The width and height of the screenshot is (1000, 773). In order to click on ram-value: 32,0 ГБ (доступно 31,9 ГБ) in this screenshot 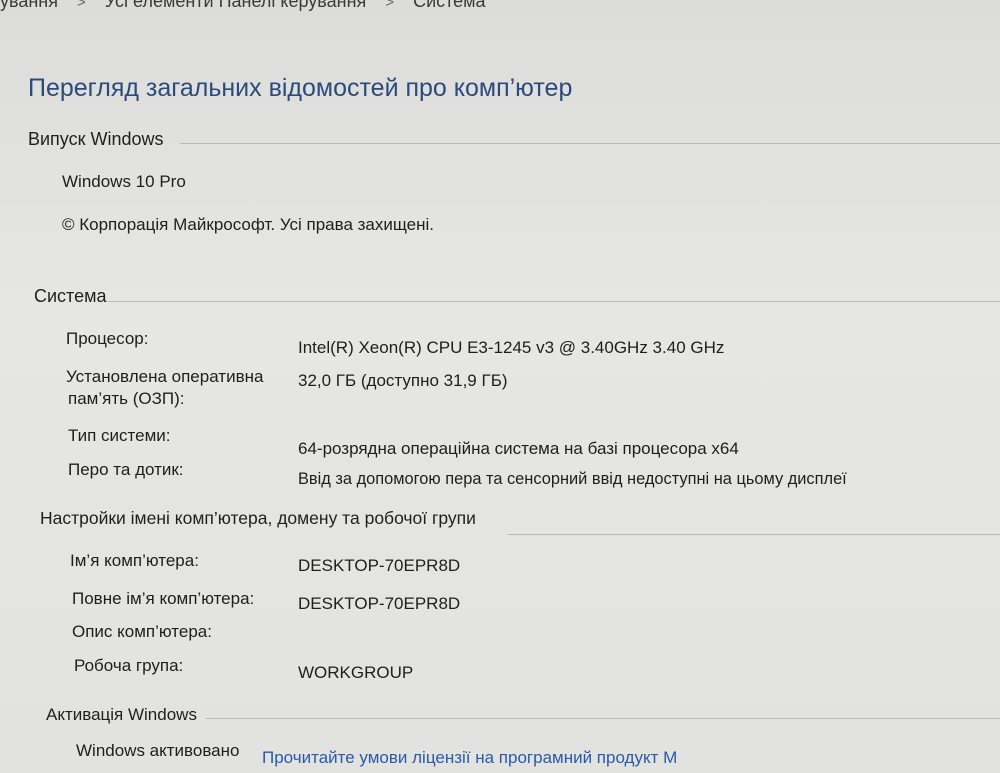, I will do `click(403, 380)`.